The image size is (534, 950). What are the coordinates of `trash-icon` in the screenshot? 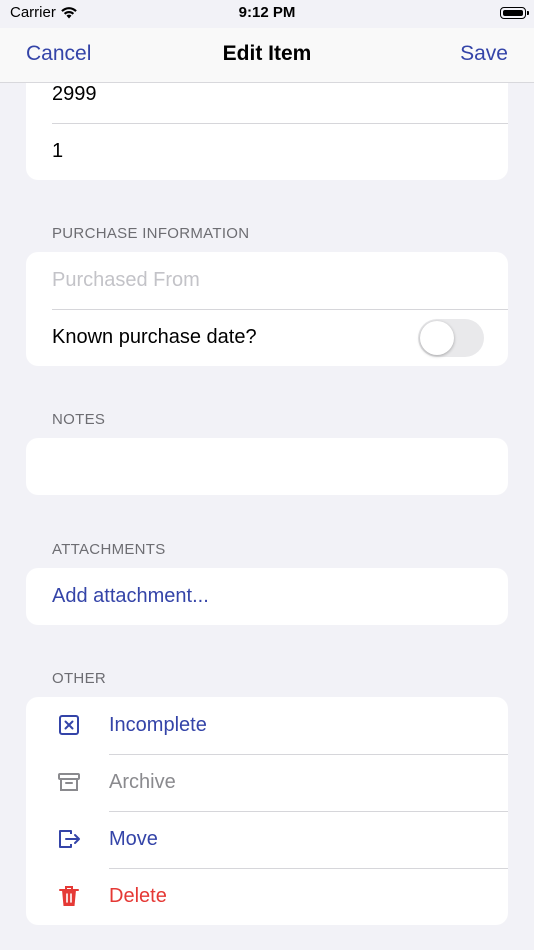 It's located at (69, 896).